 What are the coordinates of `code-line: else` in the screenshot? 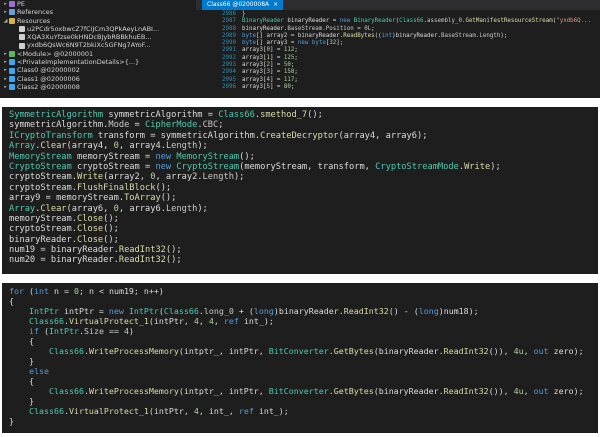 It's located at (38, 371).